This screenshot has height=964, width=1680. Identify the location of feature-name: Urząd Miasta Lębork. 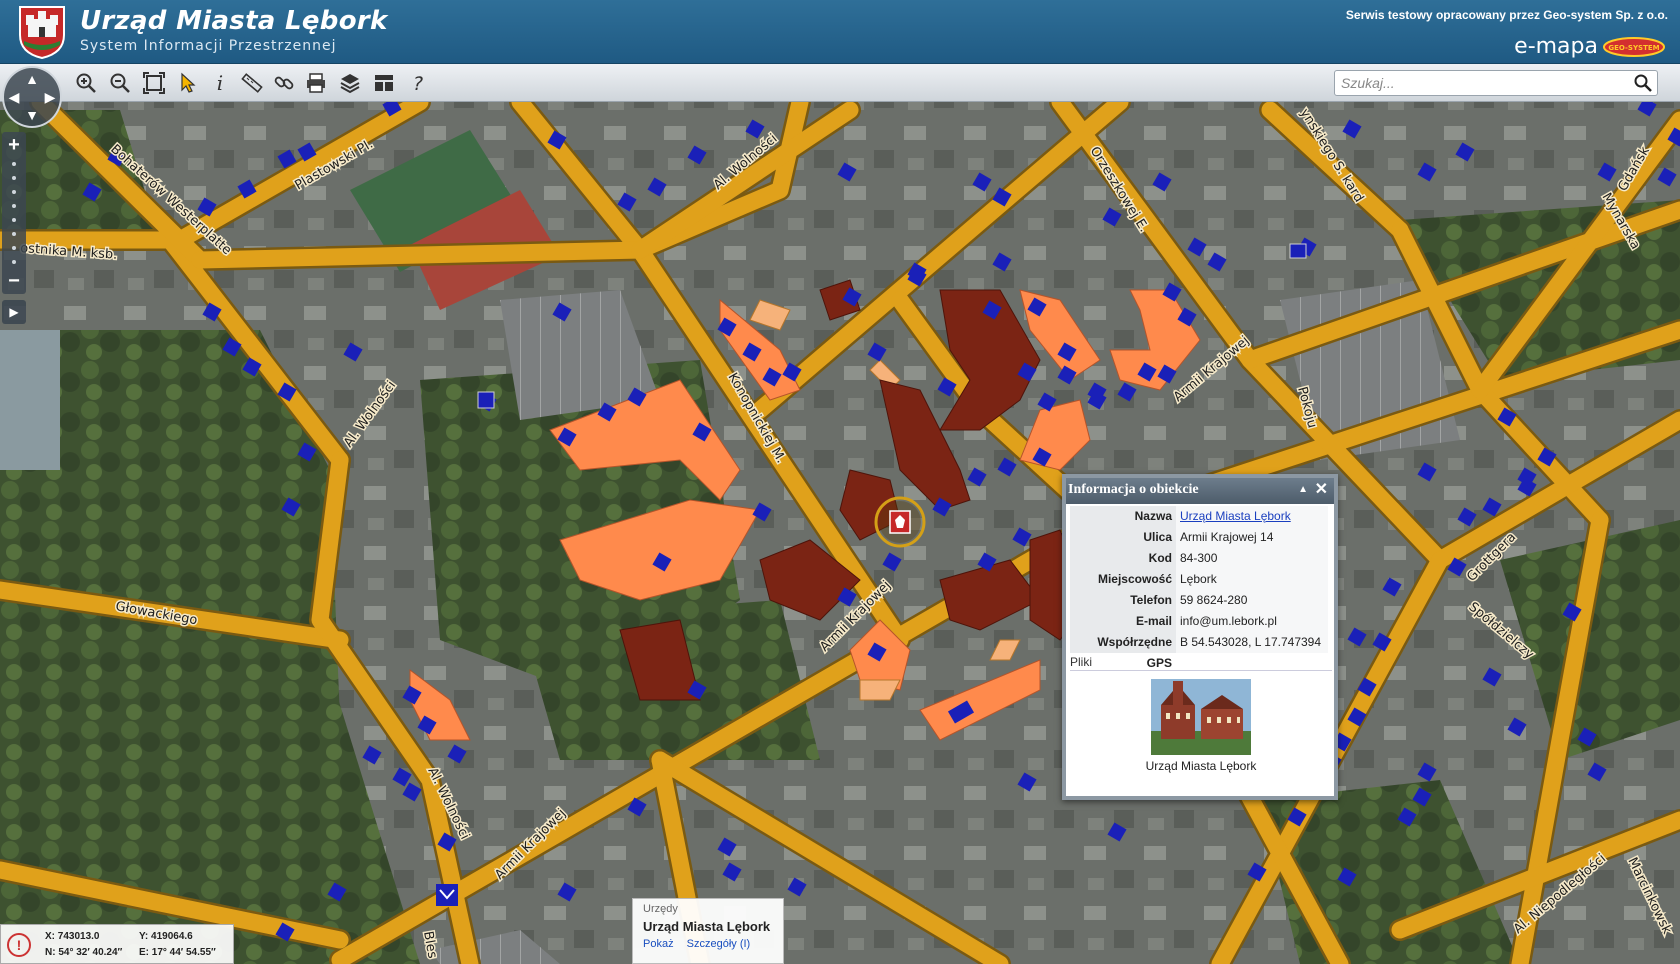
(707, 926).